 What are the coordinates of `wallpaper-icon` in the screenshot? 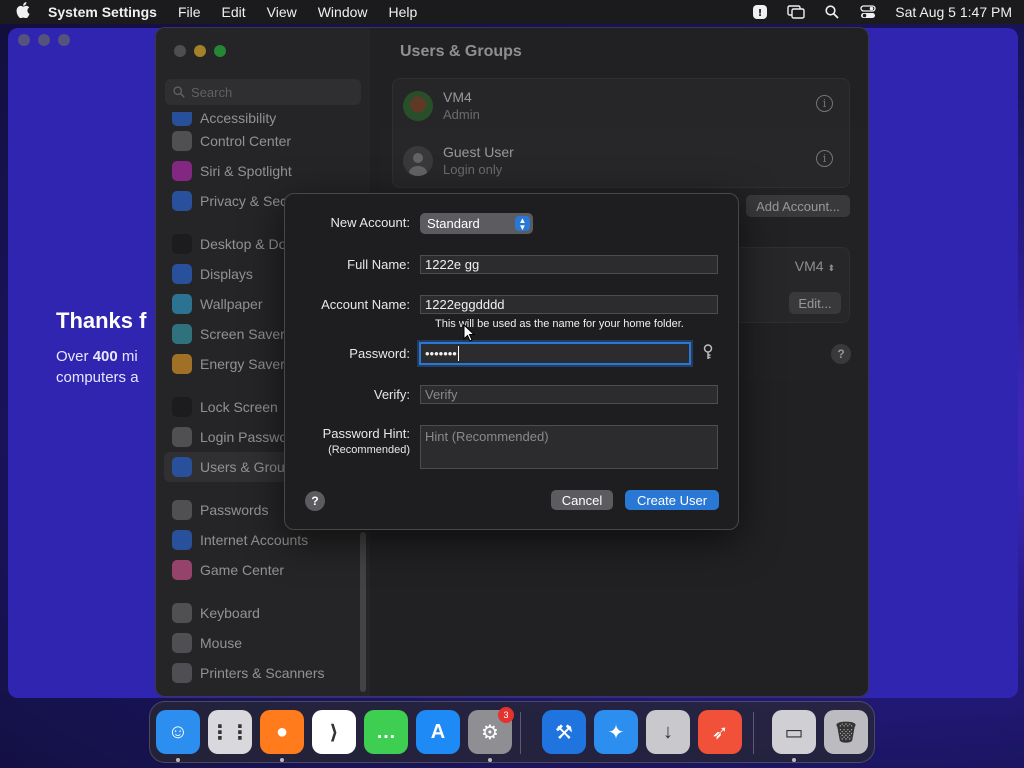 It's located at (182, 304).